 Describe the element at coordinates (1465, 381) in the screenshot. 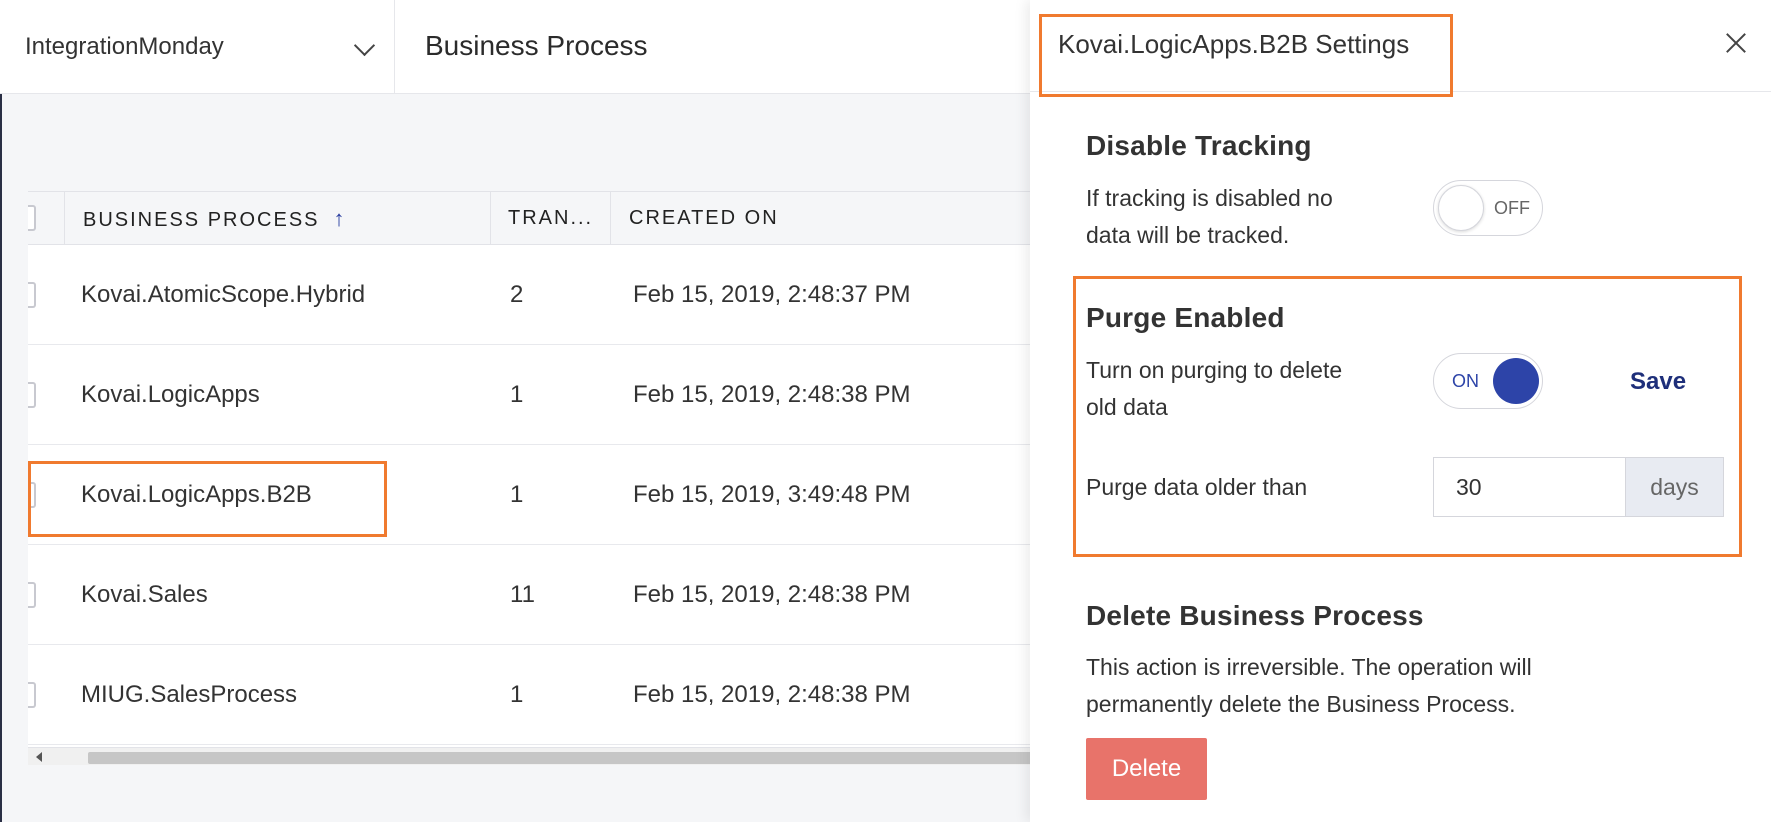

I see `toggle-state-label: ON` at that location.